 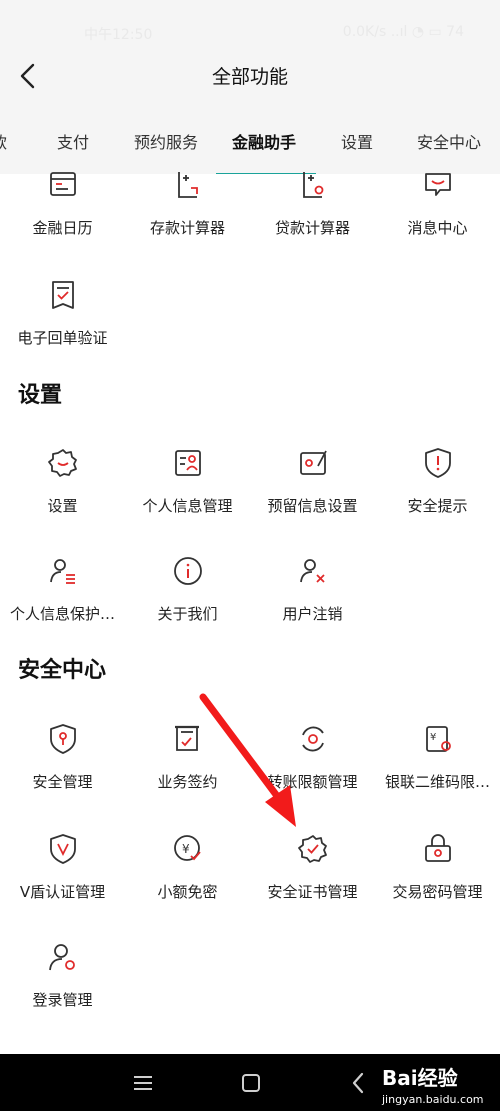 What do you see at coordinates (433, 1099) in the screenshot?
I see `watermark-url: jingyan.baidu.com` at bounding box center [433, 1099].